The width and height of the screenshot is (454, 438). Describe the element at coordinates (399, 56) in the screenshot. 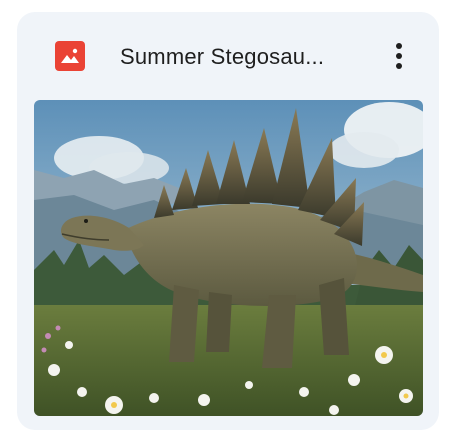

I see `more-vert-icon` at that location.